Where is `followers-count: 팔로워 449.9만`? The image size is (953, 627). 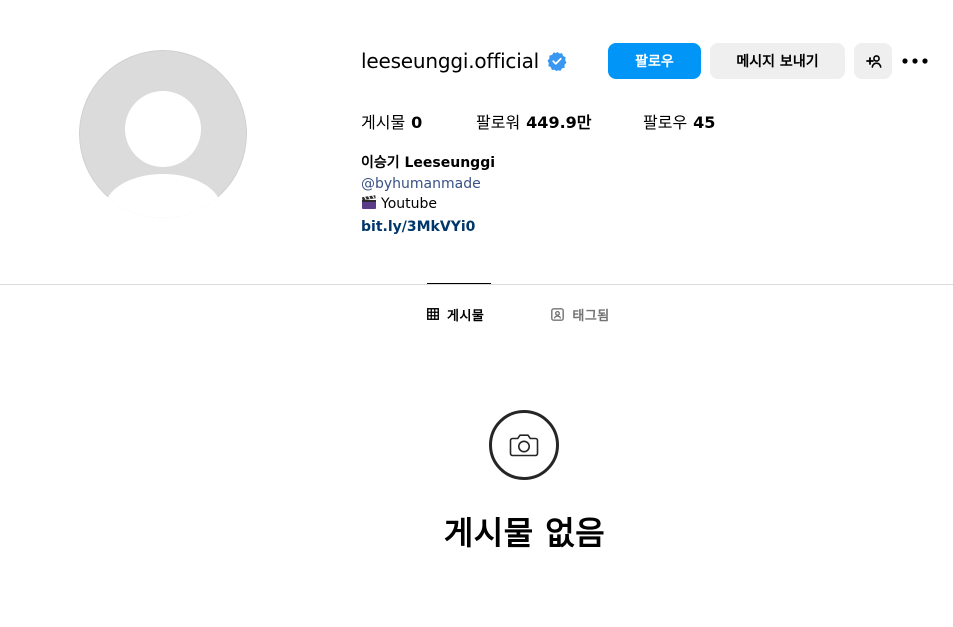 followers-count: 팔로워 449.9만 is located at coordinates (559, 121).